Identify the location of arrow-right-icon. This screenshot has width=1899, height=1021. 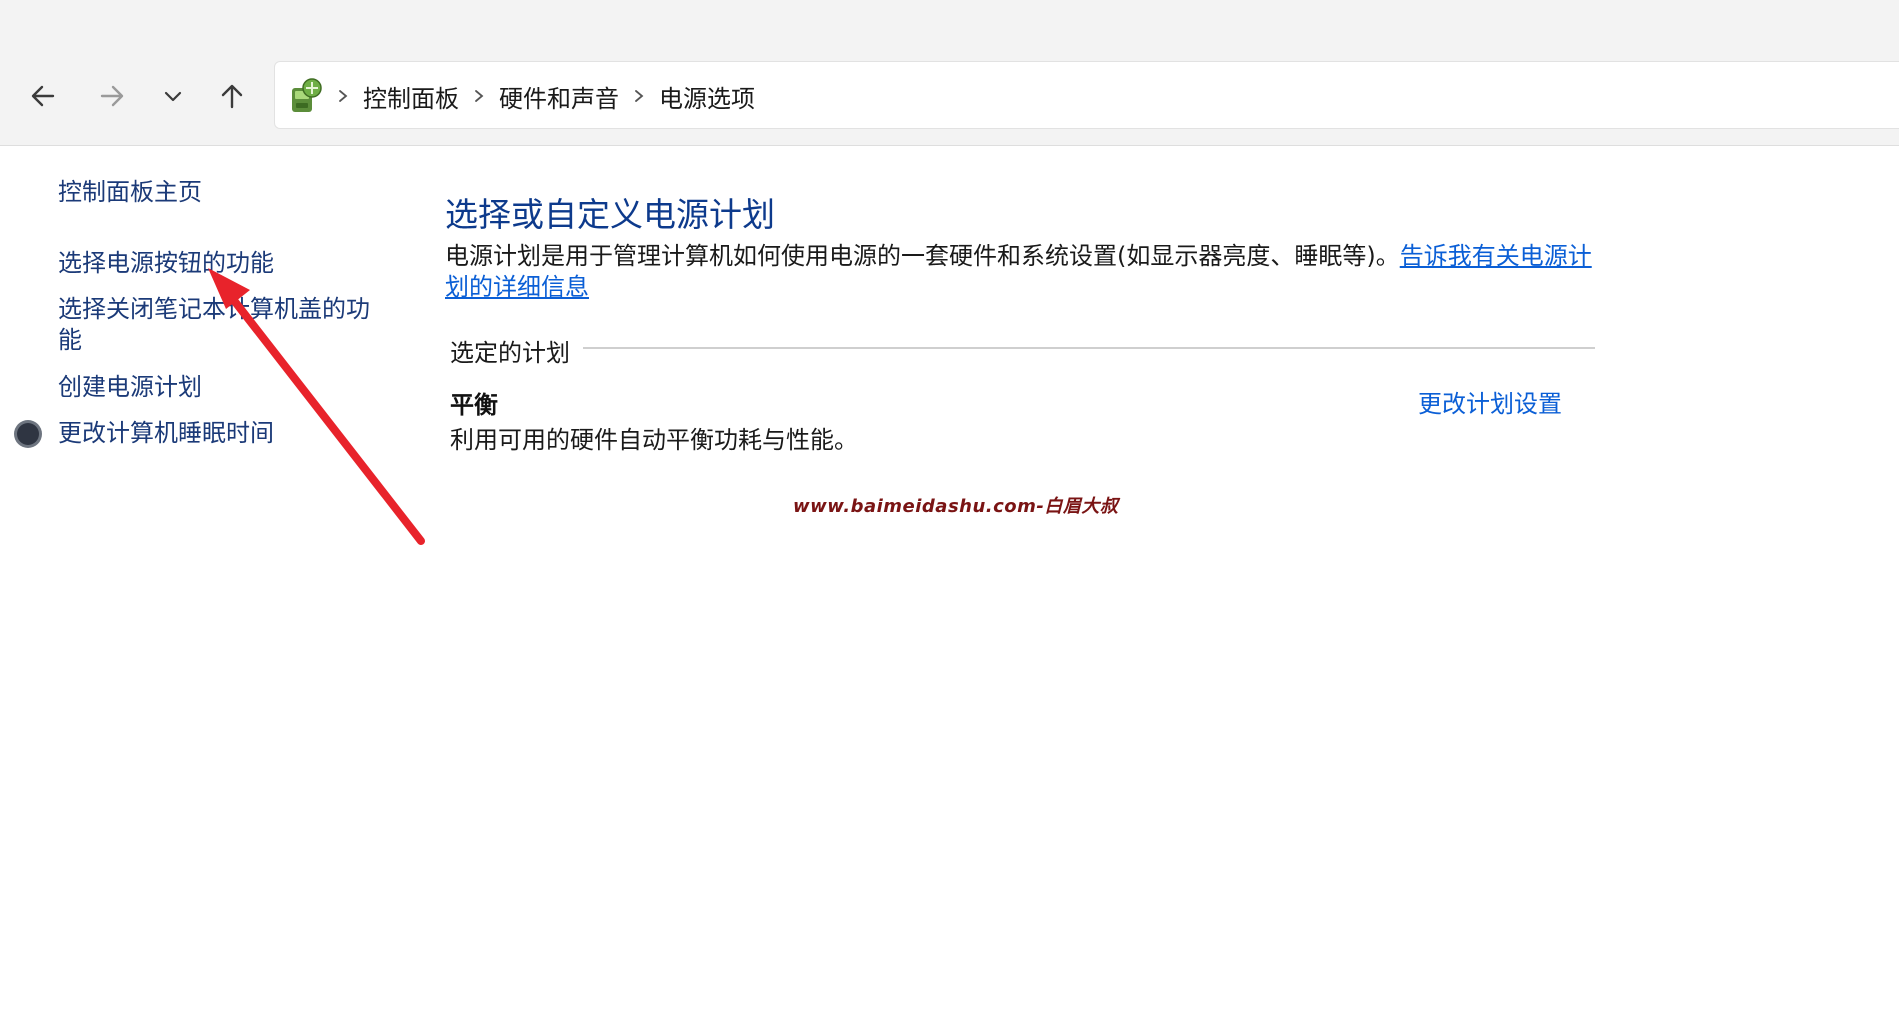
(112, 96).